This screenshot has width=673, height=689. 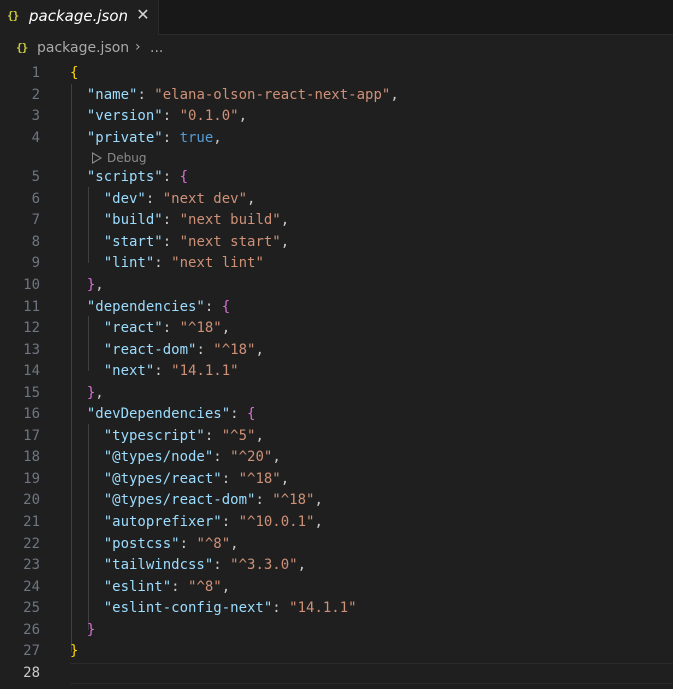 I want to click on line-number: 27, so click(x=31, y=651).